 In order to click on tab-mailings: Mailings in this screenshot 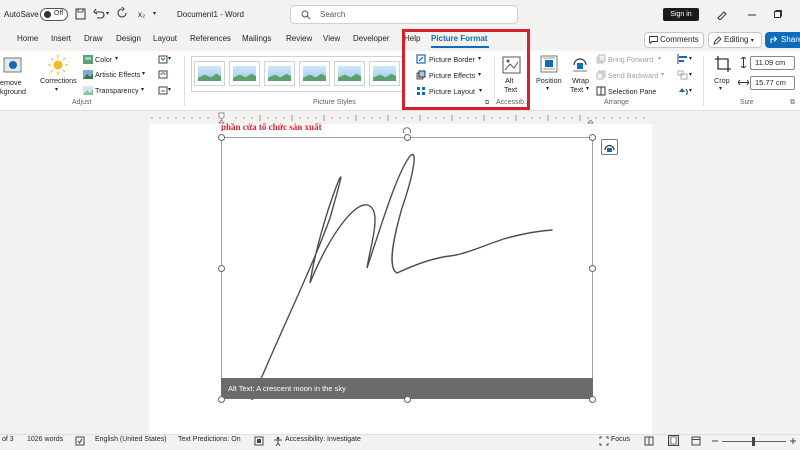, I will do `click(256, 38)`.